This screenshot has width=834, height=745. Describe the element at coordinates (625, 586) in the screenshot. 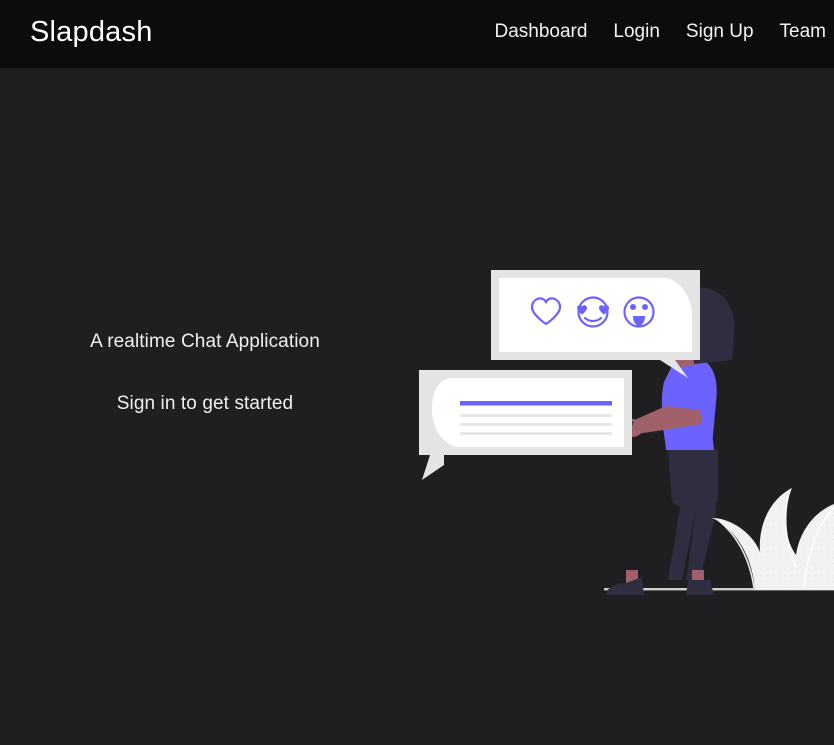

I see `person-front-shoe` at that location.